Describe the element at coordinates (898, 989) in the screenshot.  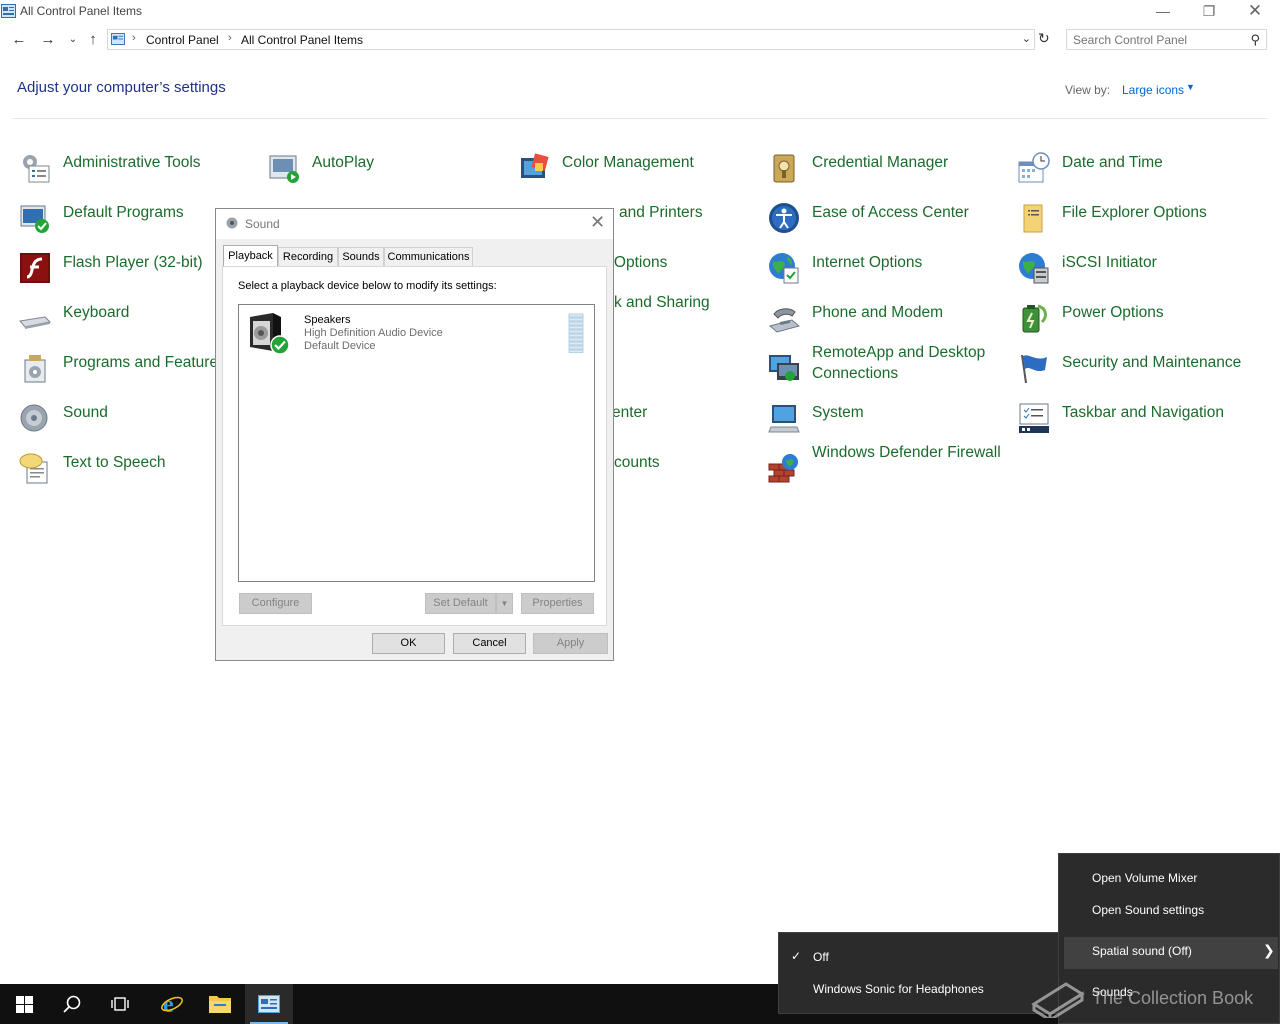
I see `menu-item-windows-sonic: Windows Sonic for Headphones` at that location.